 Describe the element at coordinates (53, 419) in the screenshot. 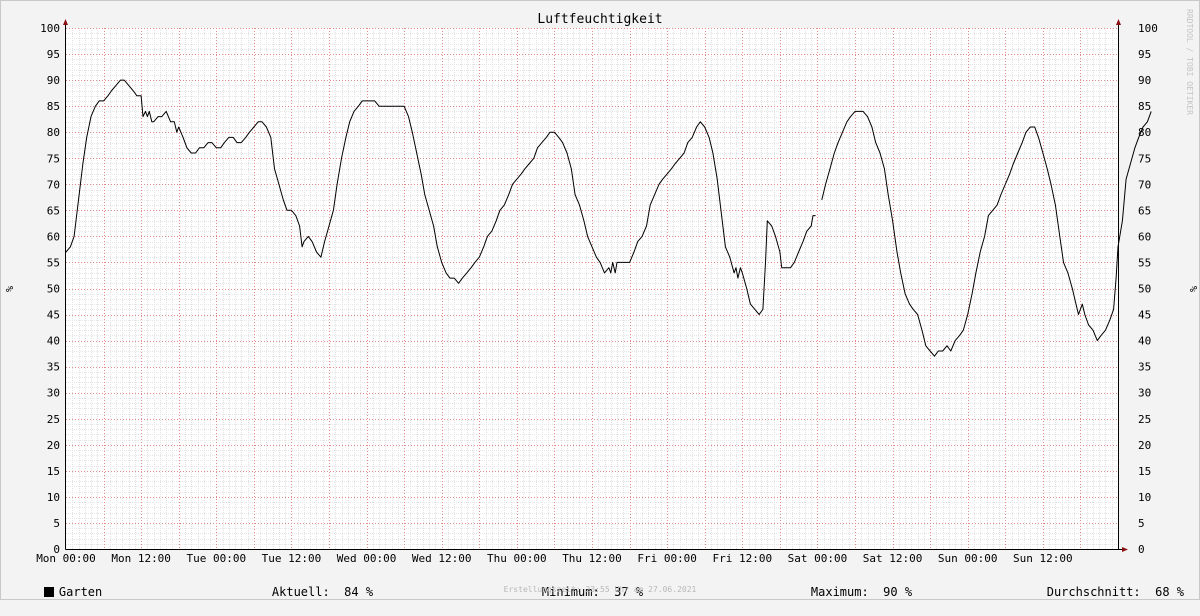

I see `y-tick-label-left: 25` at that location.